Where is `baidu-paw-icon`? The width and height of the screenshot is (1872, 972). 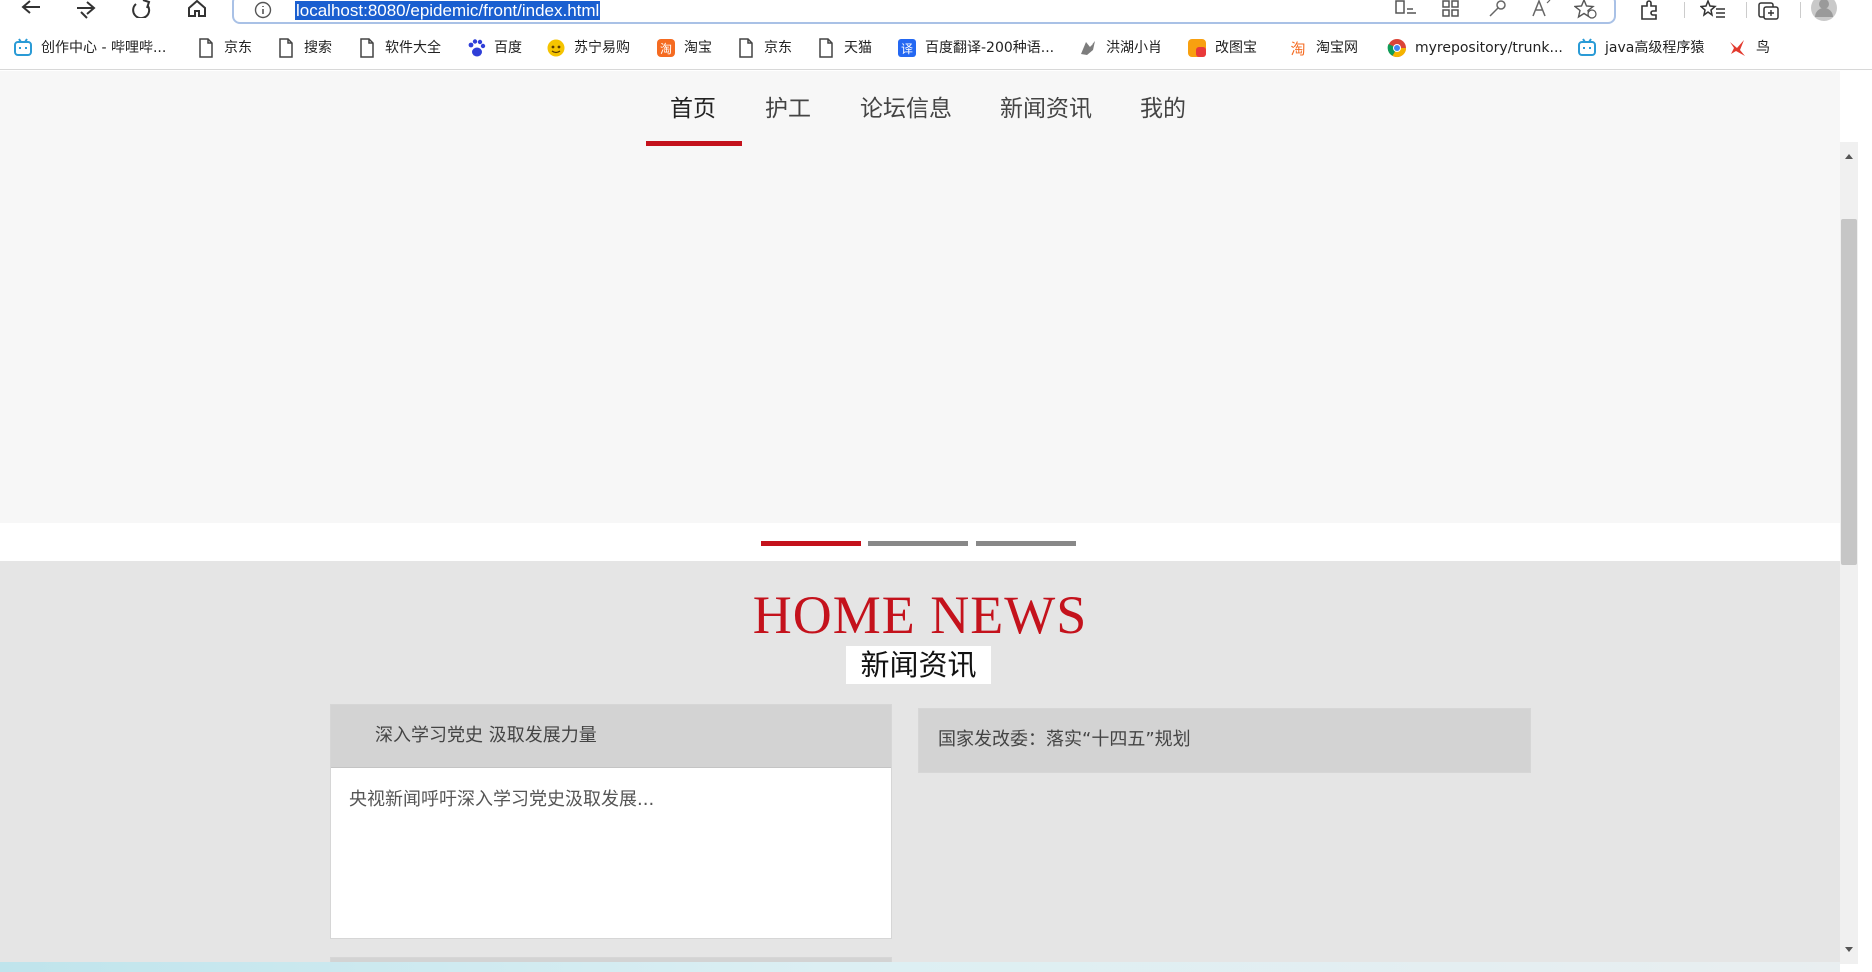 baidu-paw-icon is located at coordinates (477, 48).